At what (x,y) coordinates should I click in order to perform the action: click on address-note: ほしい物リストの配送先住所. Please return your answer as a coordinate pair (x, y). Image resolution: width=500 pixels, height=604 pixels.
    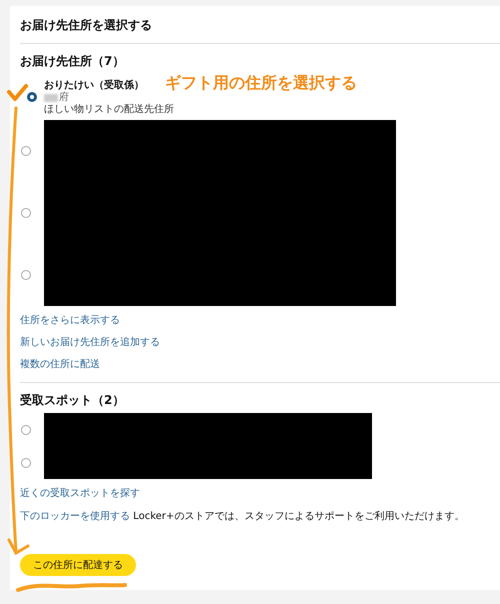
    Looking at the image, I should click on (109, 110).